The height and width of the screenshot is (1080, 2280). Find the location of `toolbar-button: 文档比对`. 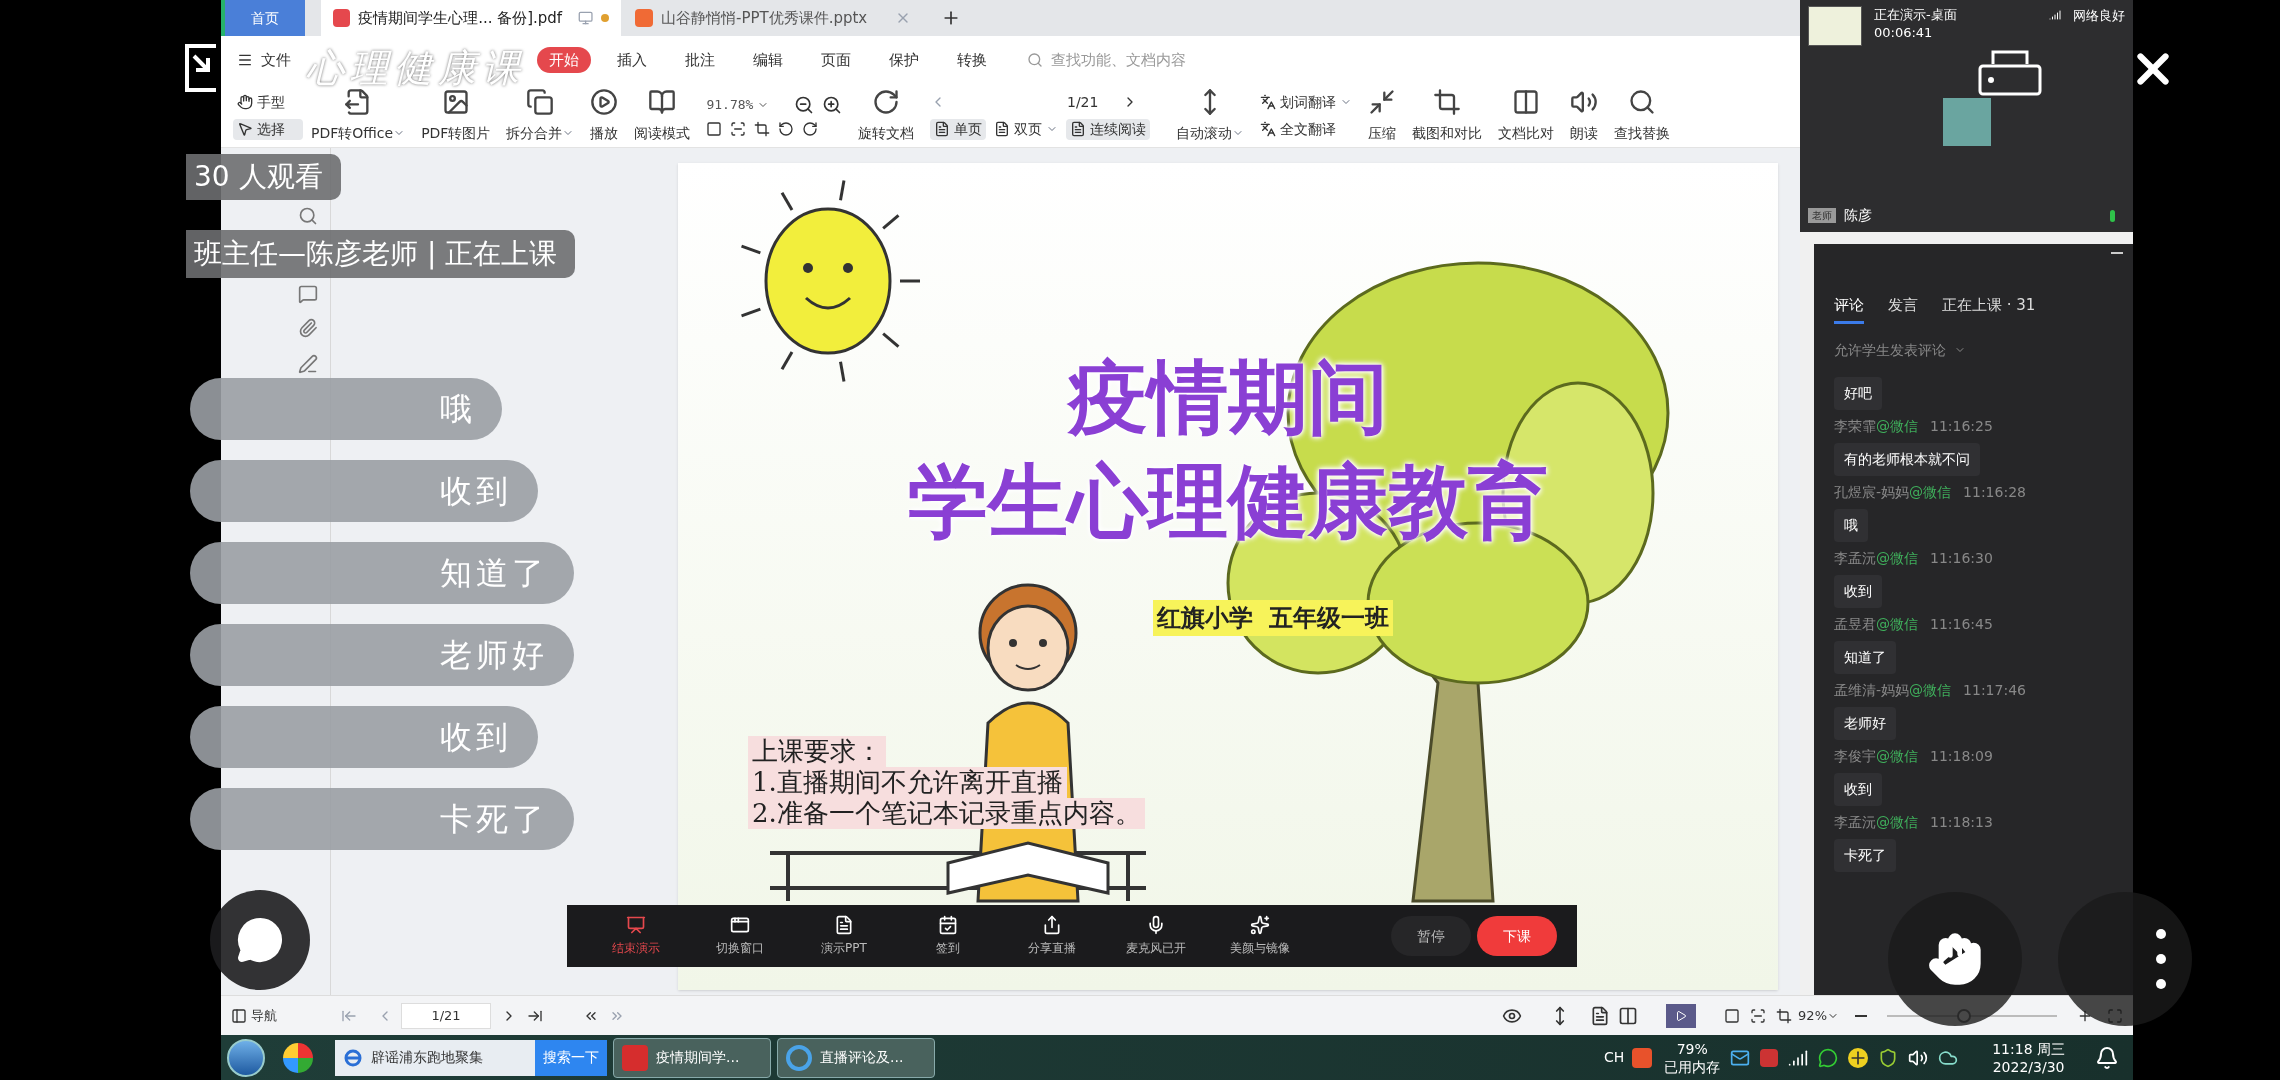

toolbar-button: 文档比对 is located at coordinates (1526, 115).